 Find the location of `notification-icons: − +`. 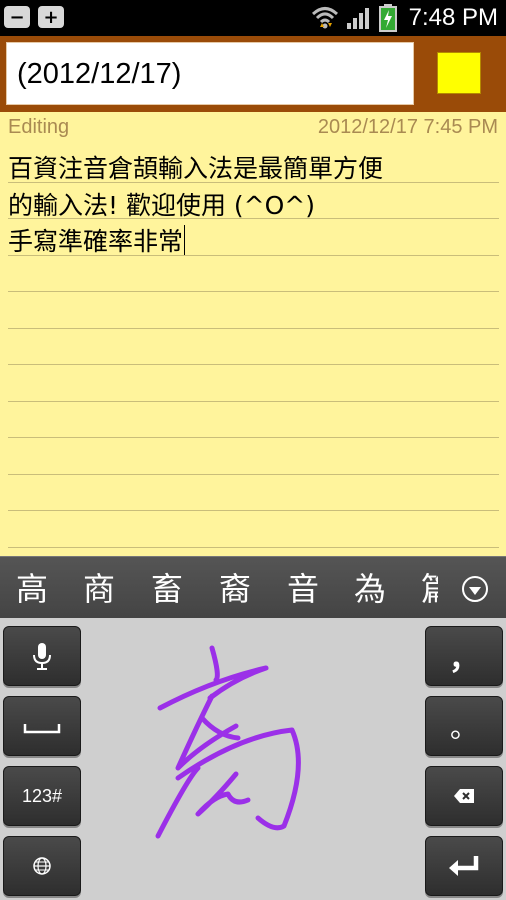

notification-icons: − + is located at coordinates (34, 17).